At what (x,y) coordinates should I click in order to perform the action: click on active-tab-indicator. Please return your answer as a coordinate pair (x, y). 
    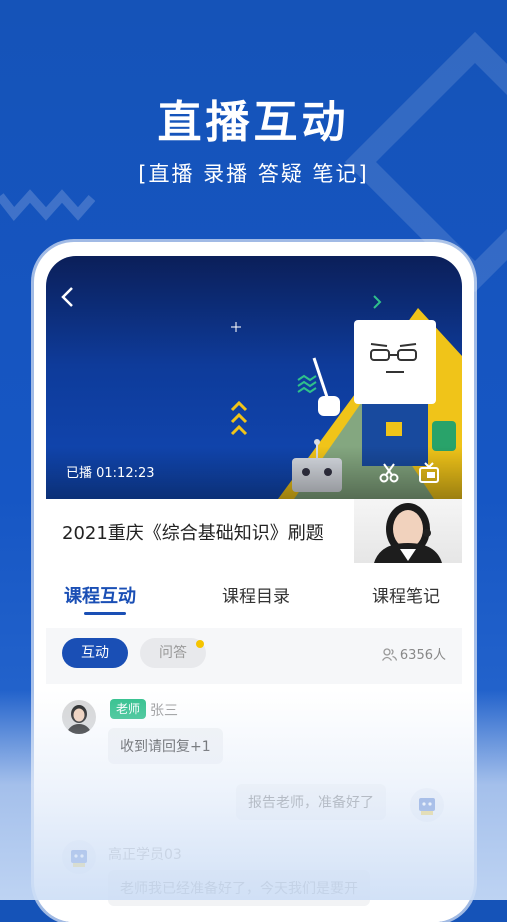
    Looking at the image, I should click on (105, 613).